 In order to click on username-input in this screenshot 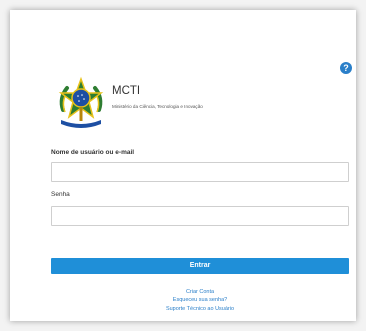, I will do `click(200, 172)`.